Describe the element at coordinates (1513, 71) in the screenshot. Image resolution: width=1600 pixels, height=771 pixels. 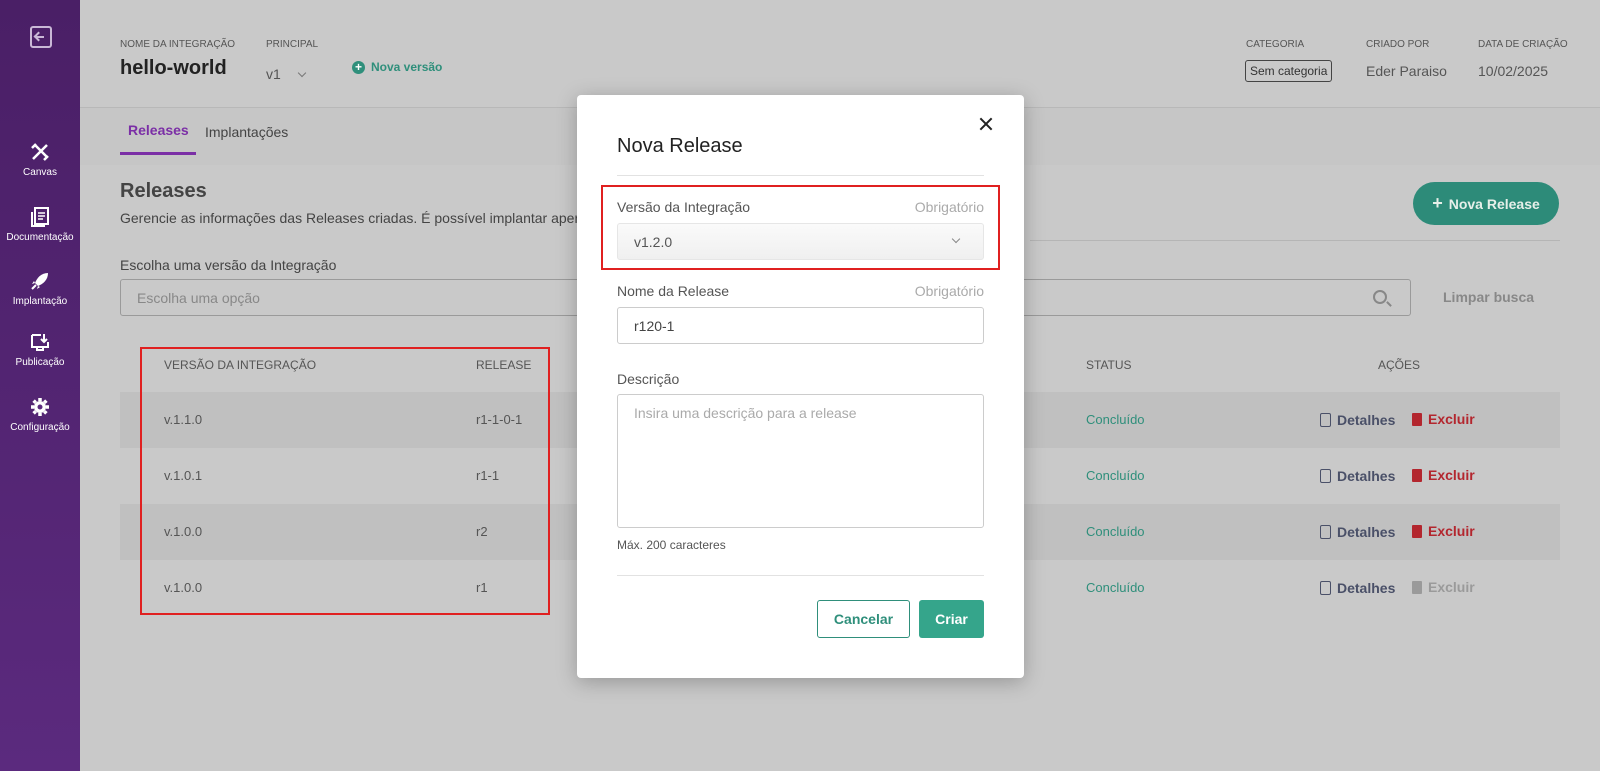
I see `created-at-value: 10/02/2025` at that location.